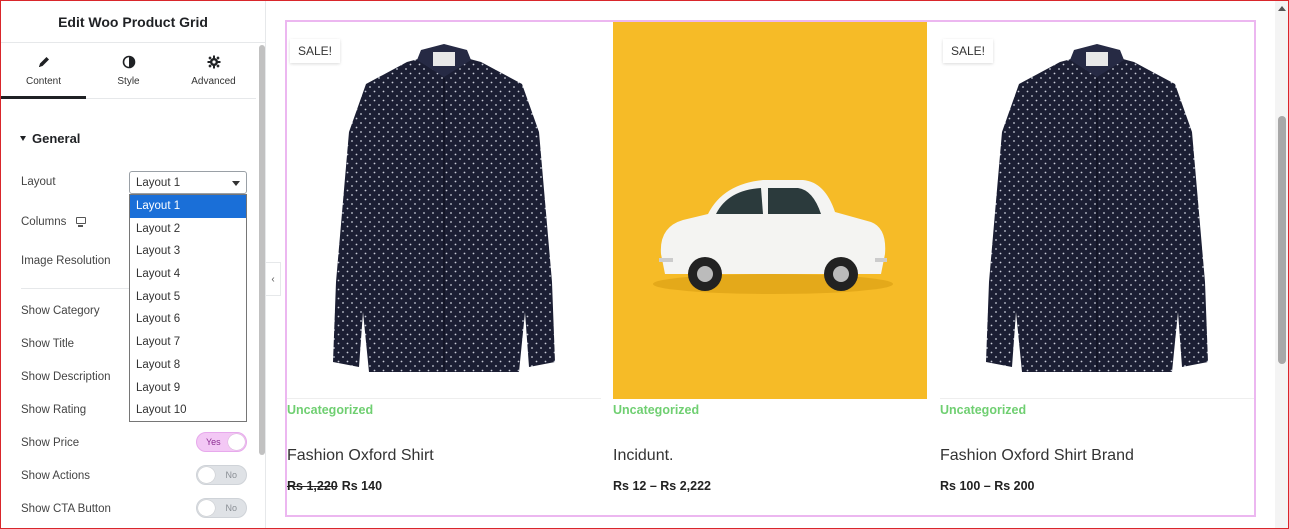 Image resolution: width=1289 pixels, height=529 pixels. I want to click on product-price: Rs 100 – Rs 200, so click(987, 486).